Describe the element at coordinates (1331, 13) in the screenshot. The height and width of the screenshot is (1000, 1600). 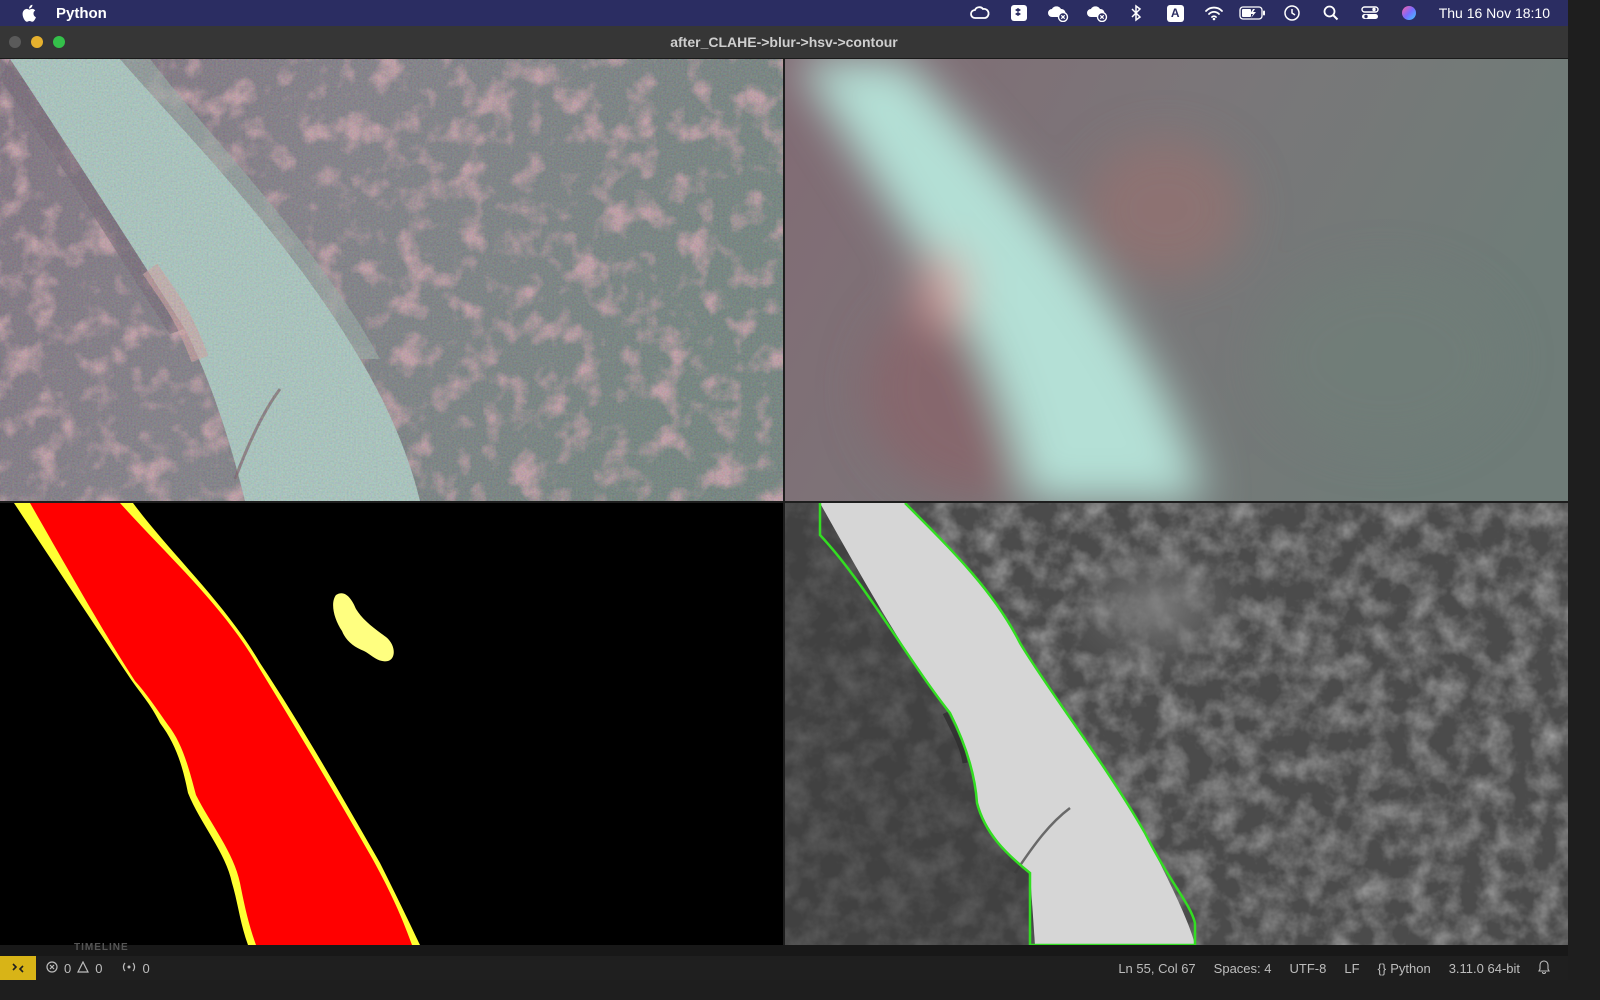
I see `spotlight-icon` at that location.